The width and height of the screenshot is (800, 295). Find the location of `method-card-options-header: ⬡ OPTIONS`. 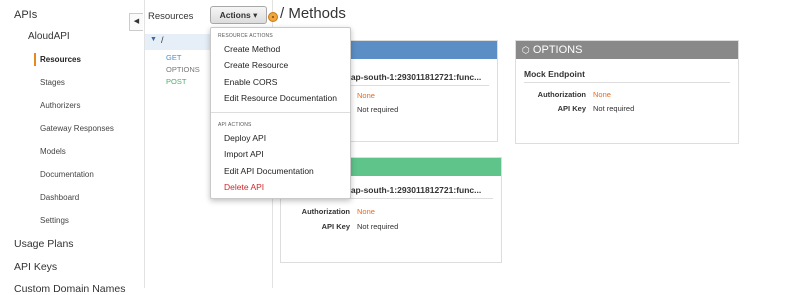

method-card-options-header: ⬡ OPTIONS is located at coordinates (627, 50).